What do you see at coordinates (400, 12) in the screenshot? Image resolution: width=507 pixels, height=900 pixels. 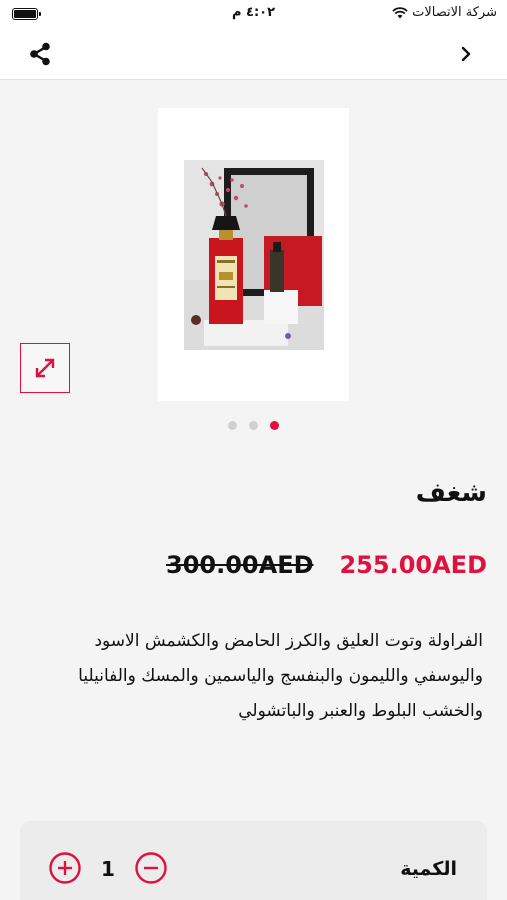 I see `wifi-icon` at bounding box center [400, 12].